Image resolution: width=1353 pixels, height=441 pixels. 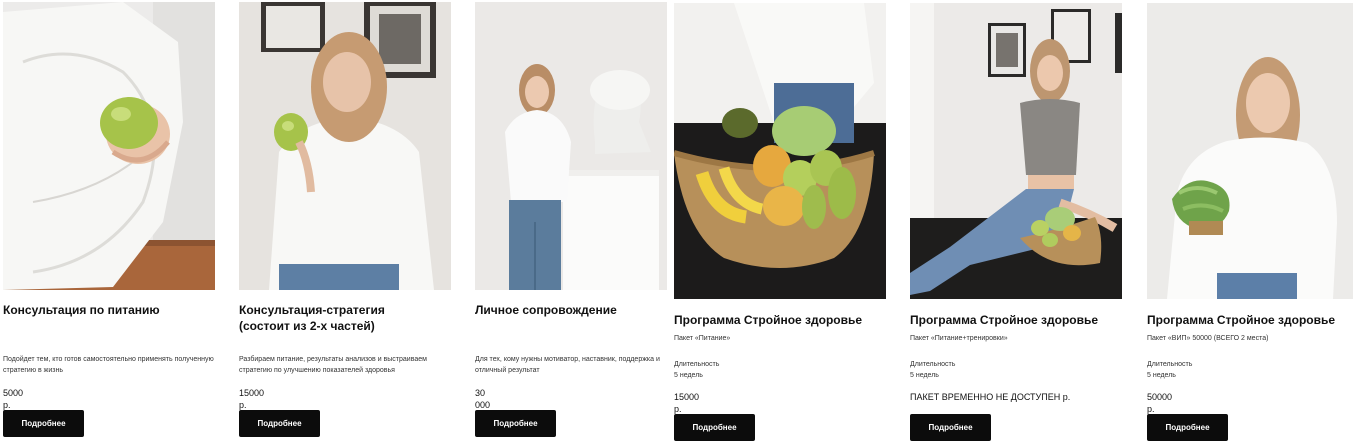 What do you see at coordinates (959, 338) in the screenshot?
I see `card-description: Пакет «Питание+тренировки»` at bounding box center [959, 338].